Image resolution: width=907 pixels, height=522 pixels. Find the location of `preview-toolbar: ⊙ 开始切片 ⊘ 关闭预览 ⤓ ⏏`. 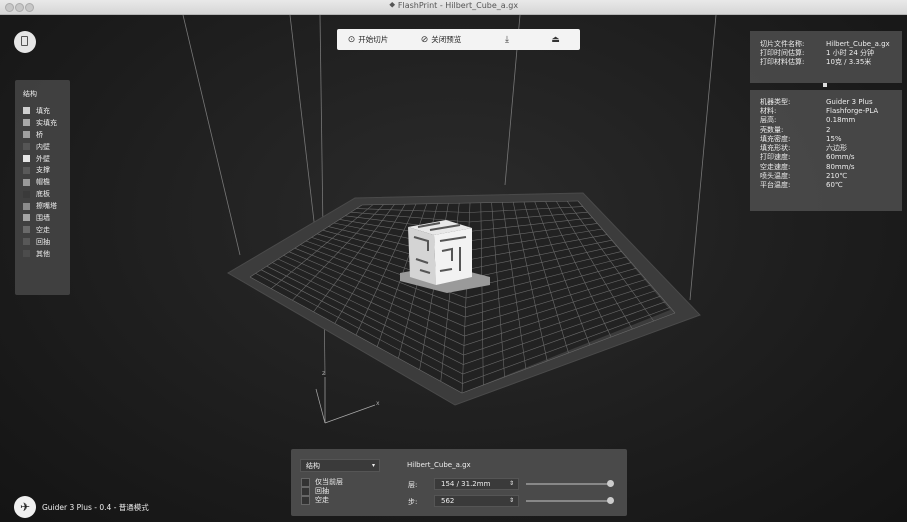

preview-toolbar: ⊙ 开始切片 ⊘ 关闭预览 ⤓ ⏏ is located at coordinates (458, 39).